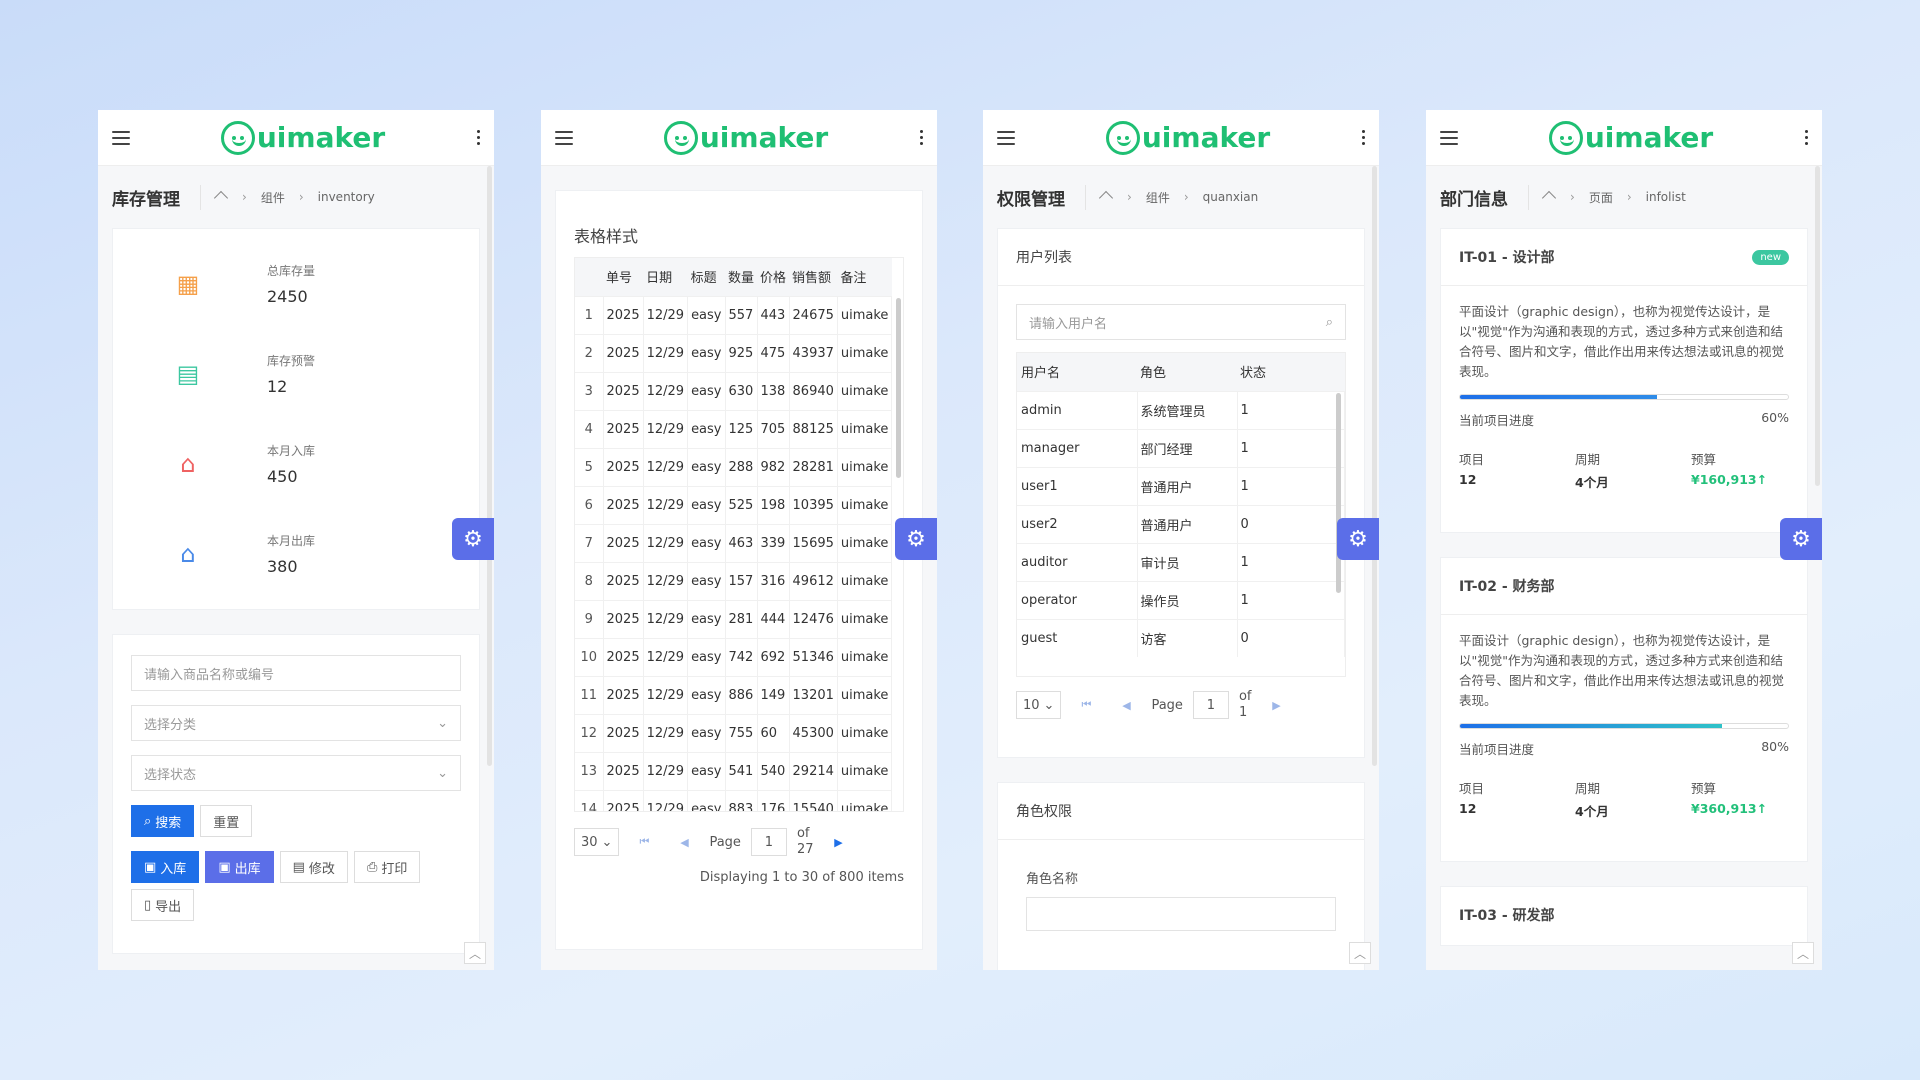 The width and height of the screenshot is (1920, 1080). Describe the element at coordinates (680, 137) in the screenshot. I see `logo-icon` at that location.